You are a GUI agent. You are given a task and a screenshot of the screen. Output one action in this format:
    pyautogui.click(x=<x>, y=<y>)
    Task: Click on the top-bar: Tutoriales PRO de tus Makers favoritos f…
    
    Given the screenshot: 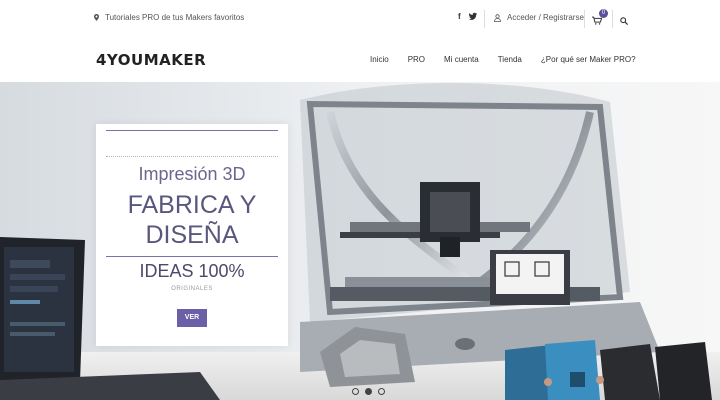 What is the action you would take?
    pyautogui.click(x=360, y=19)
    